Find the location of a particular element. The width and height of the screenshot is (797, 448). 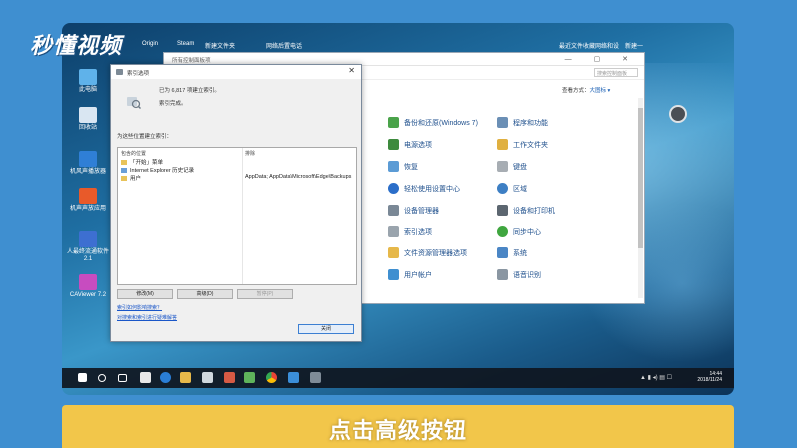

modify-button: 修改(M) is located at coordinates (145, 294).